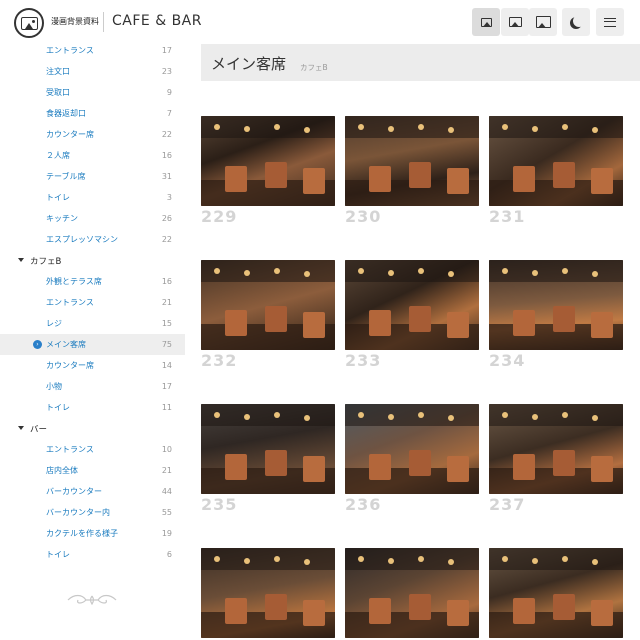 The height and width of the screenshot is (640, 640). I want to click on sidebar-item-active: › メイン客席 75, so click(92, 344).